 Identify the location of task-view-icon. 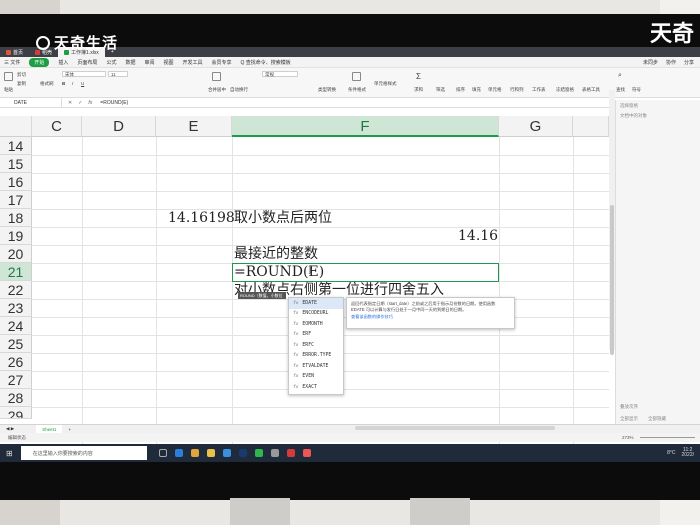
(162, 453).